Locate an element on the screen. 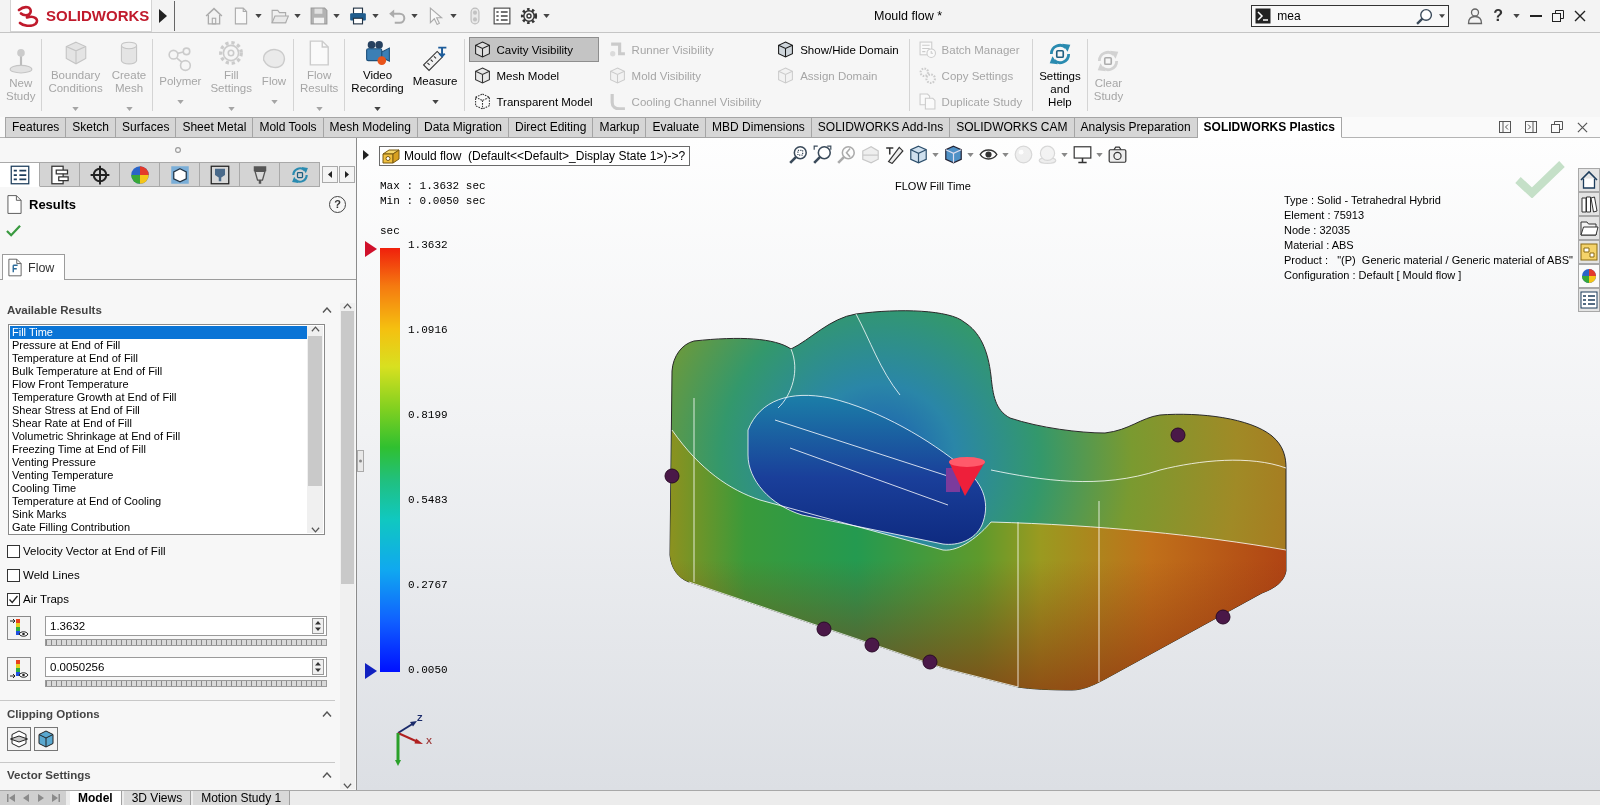 This screenshot has height=805, width=1600. check-icon is located at coordinates (13, 230).